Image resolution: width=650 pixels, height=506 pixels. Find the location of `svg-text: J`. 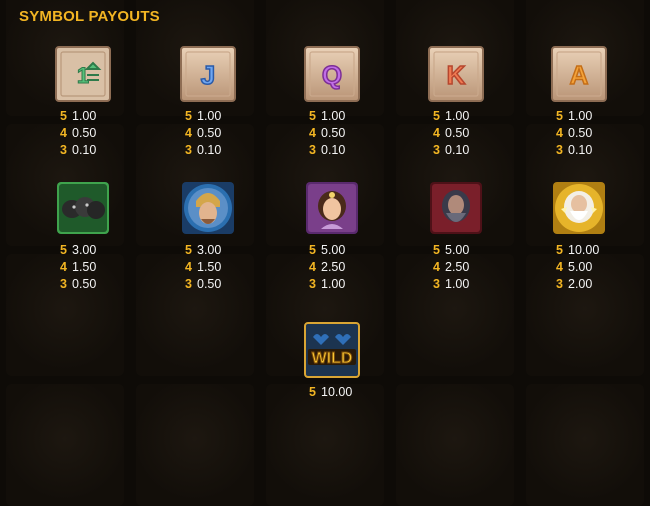

svg-text: J is located at coordinates (208, 75).